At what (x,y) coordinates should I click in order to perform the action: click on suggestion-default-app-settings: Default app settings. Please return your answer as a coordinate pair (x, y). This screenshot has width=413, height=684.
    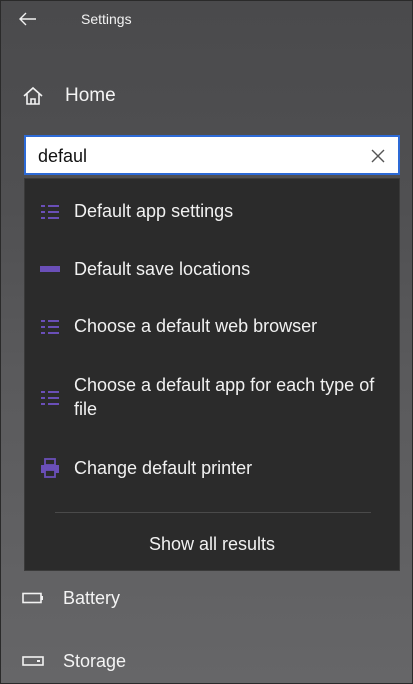
    Looking at the image, I should click on (212, 217).